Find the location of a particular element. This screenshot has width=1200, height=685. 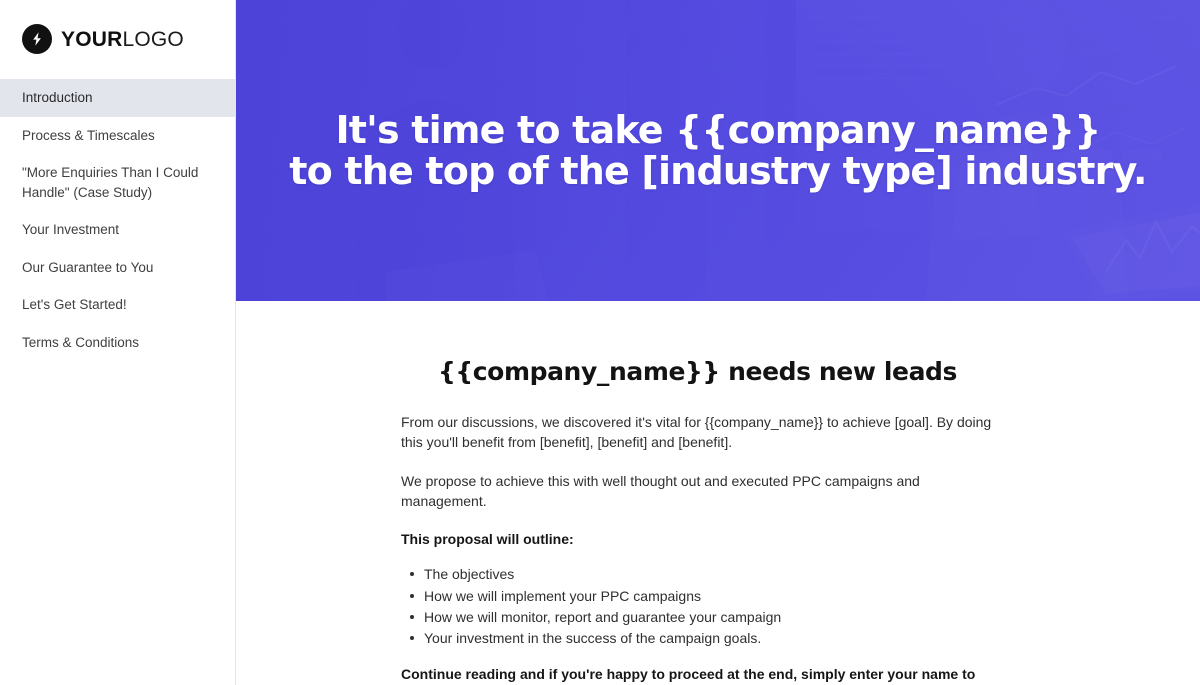

sidebar-item-lets-get-started: Let's Get Started! is located at coordinates (117, 305).